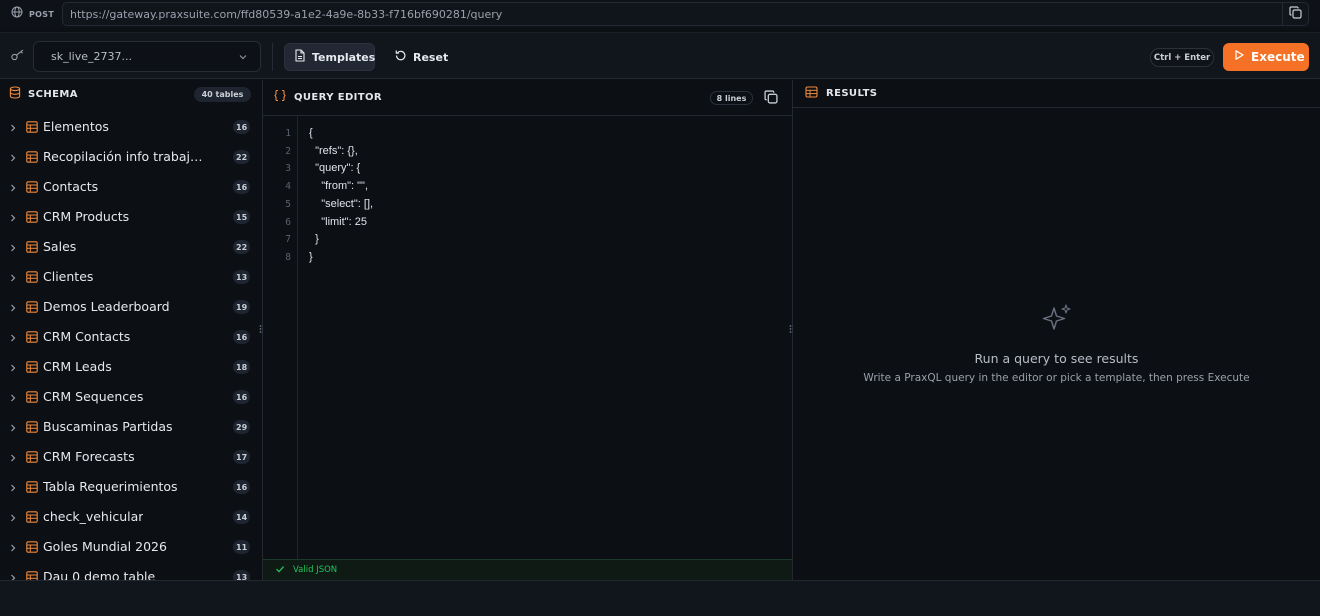  I want to click on results-header: RESULTS, so click(1056, 94).